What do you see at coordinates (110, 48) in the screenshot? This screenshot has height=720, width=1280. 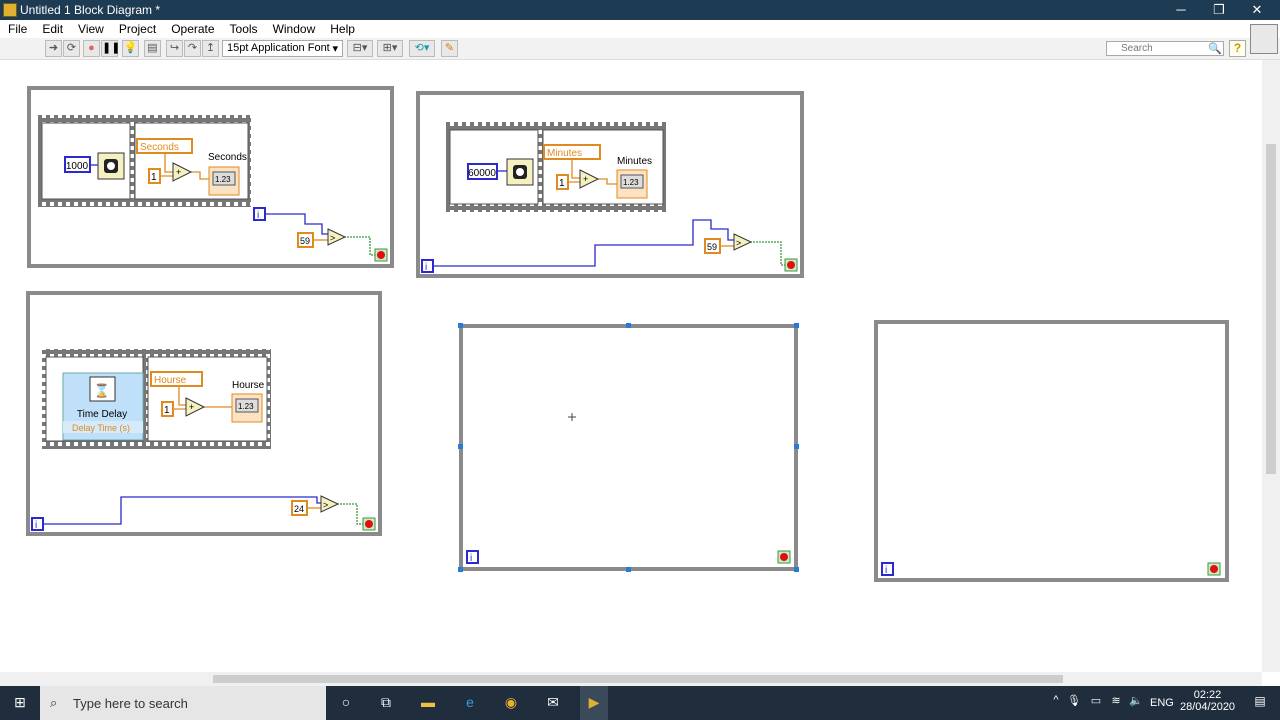 I see `pause-icon: ❚❚` at bounding box center [110, 48].